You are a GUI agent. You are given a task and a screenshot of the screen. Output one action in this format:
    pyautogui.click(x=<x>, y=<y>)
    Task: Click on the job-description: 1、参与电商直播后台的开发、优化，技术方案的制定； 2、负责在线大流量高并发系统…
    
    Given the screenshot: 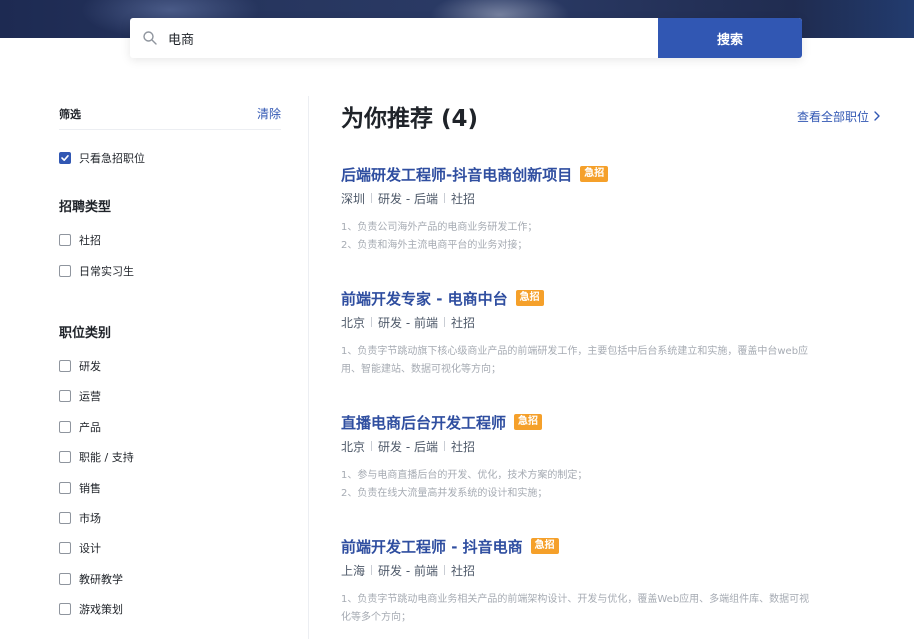 What is the action you would take?
    pyautogui.click(x=611, y=485)
    